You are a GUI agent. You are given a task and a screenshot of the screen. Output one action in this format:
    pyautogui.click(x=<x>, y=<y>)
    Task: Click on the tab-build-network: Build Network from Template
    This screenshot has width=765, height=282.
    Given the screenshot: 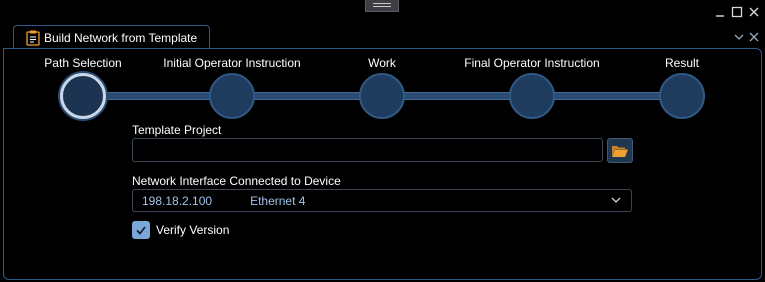 What is the action you would take?
    pyautogui.click(x=111, y=37)
    